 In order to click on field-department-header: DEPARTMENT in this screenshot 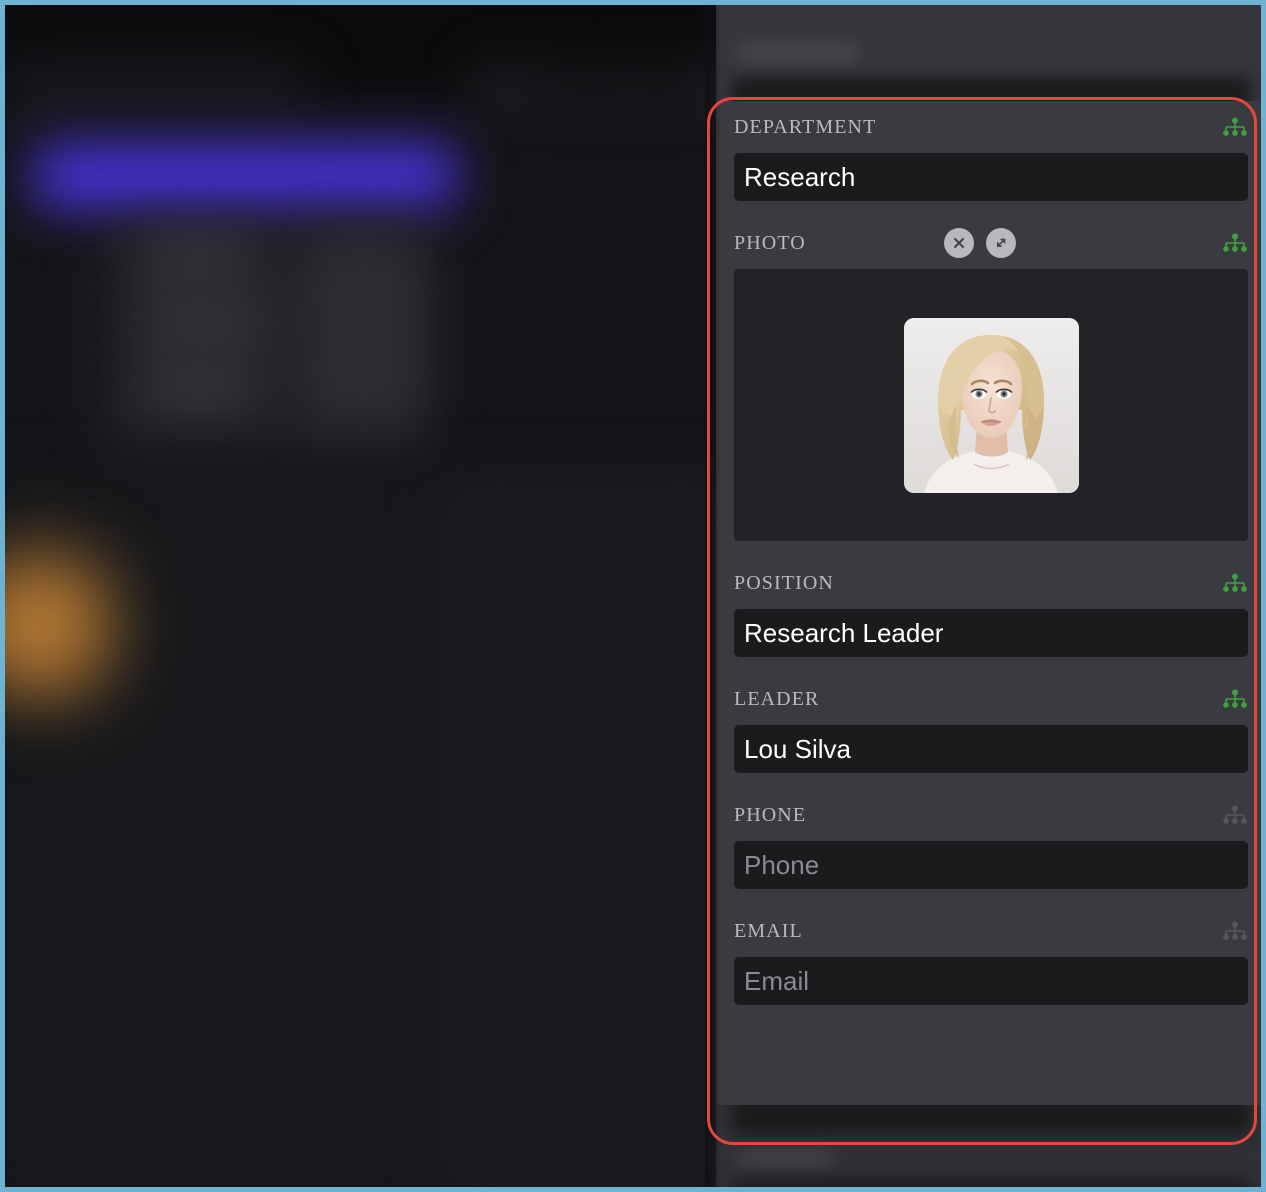, I will do `click(991, 127)`.